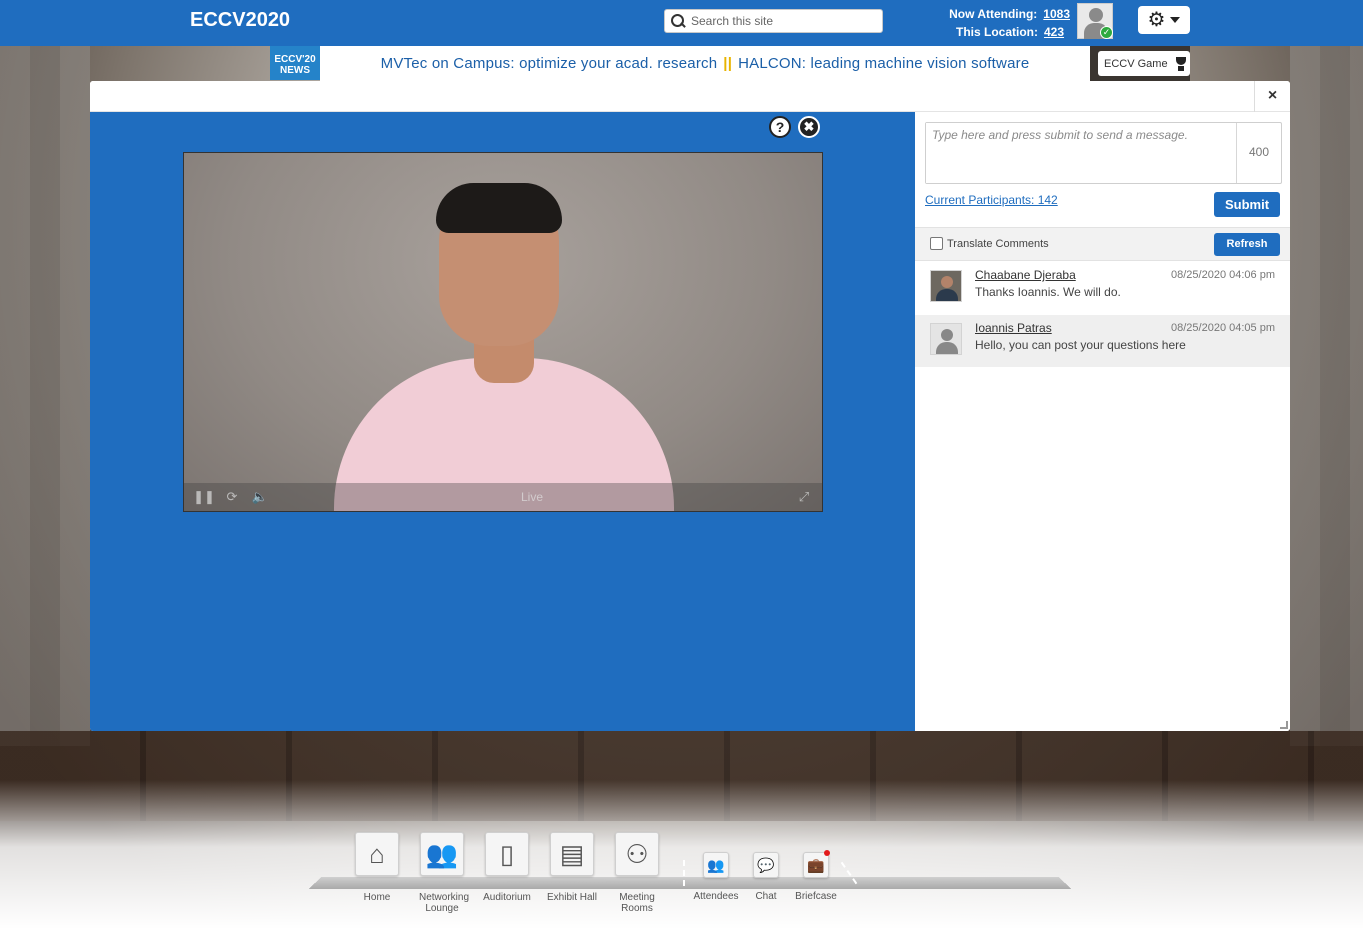  I want to click on nav-networking-label: Networking Lounge, so click(444, 903).